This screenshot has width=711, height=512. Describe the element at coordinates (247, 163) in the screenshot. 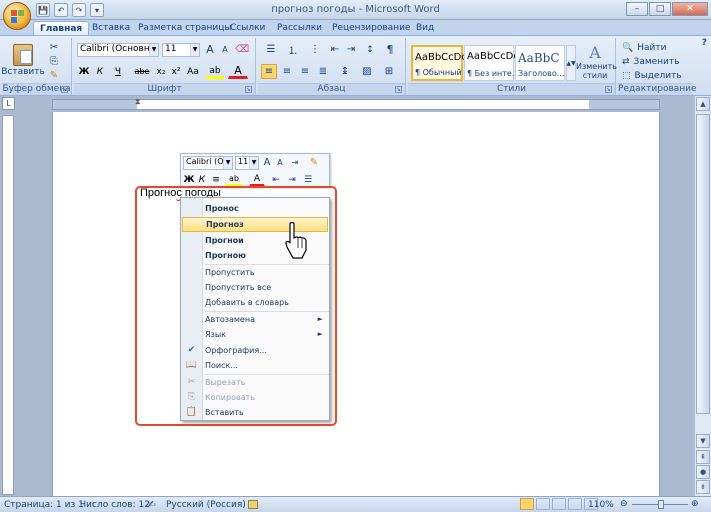

I see `mini-size-combo: 11 ▼` at that location.